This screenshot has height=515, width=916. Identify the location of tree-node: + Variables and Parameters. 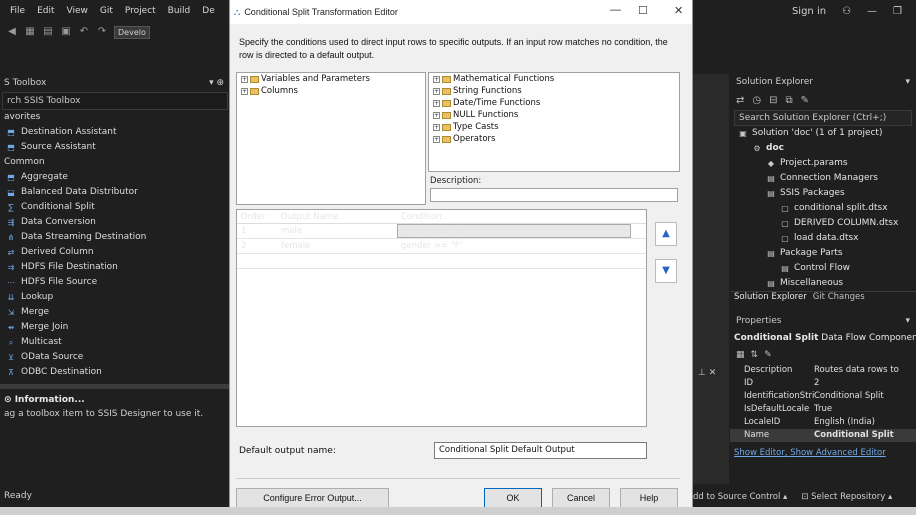
(331, 79).